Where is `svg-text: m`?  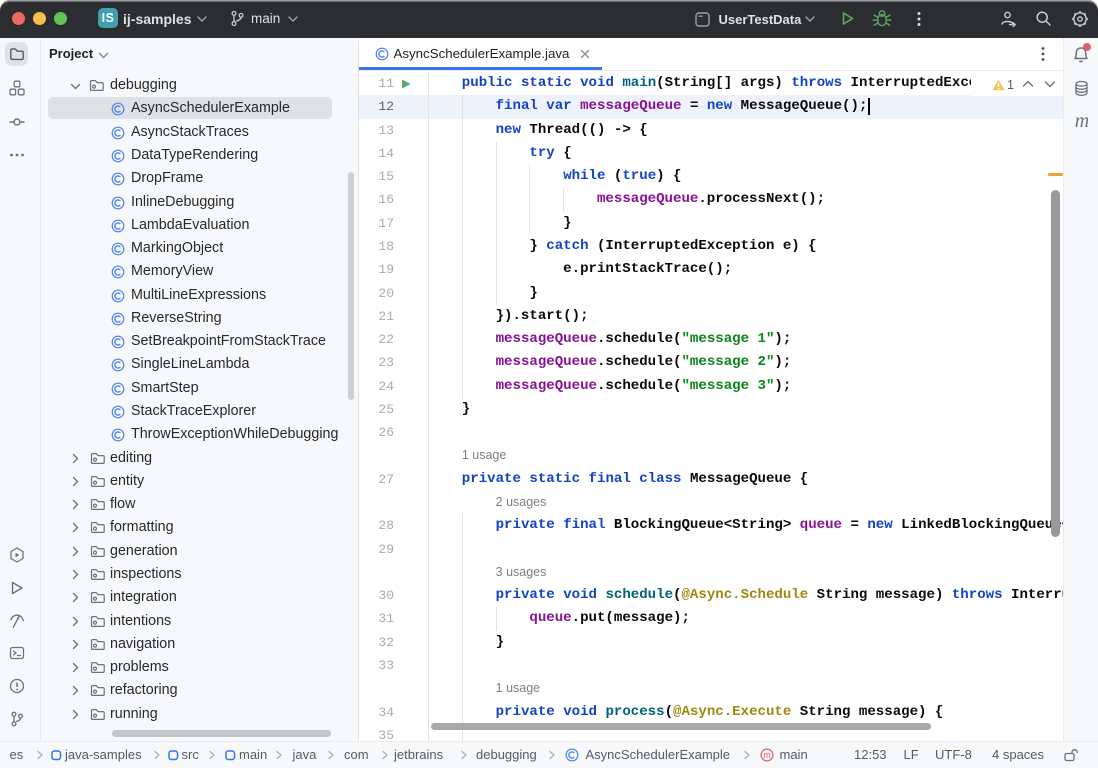 svg-text: m is located at coordinates (767, 755).